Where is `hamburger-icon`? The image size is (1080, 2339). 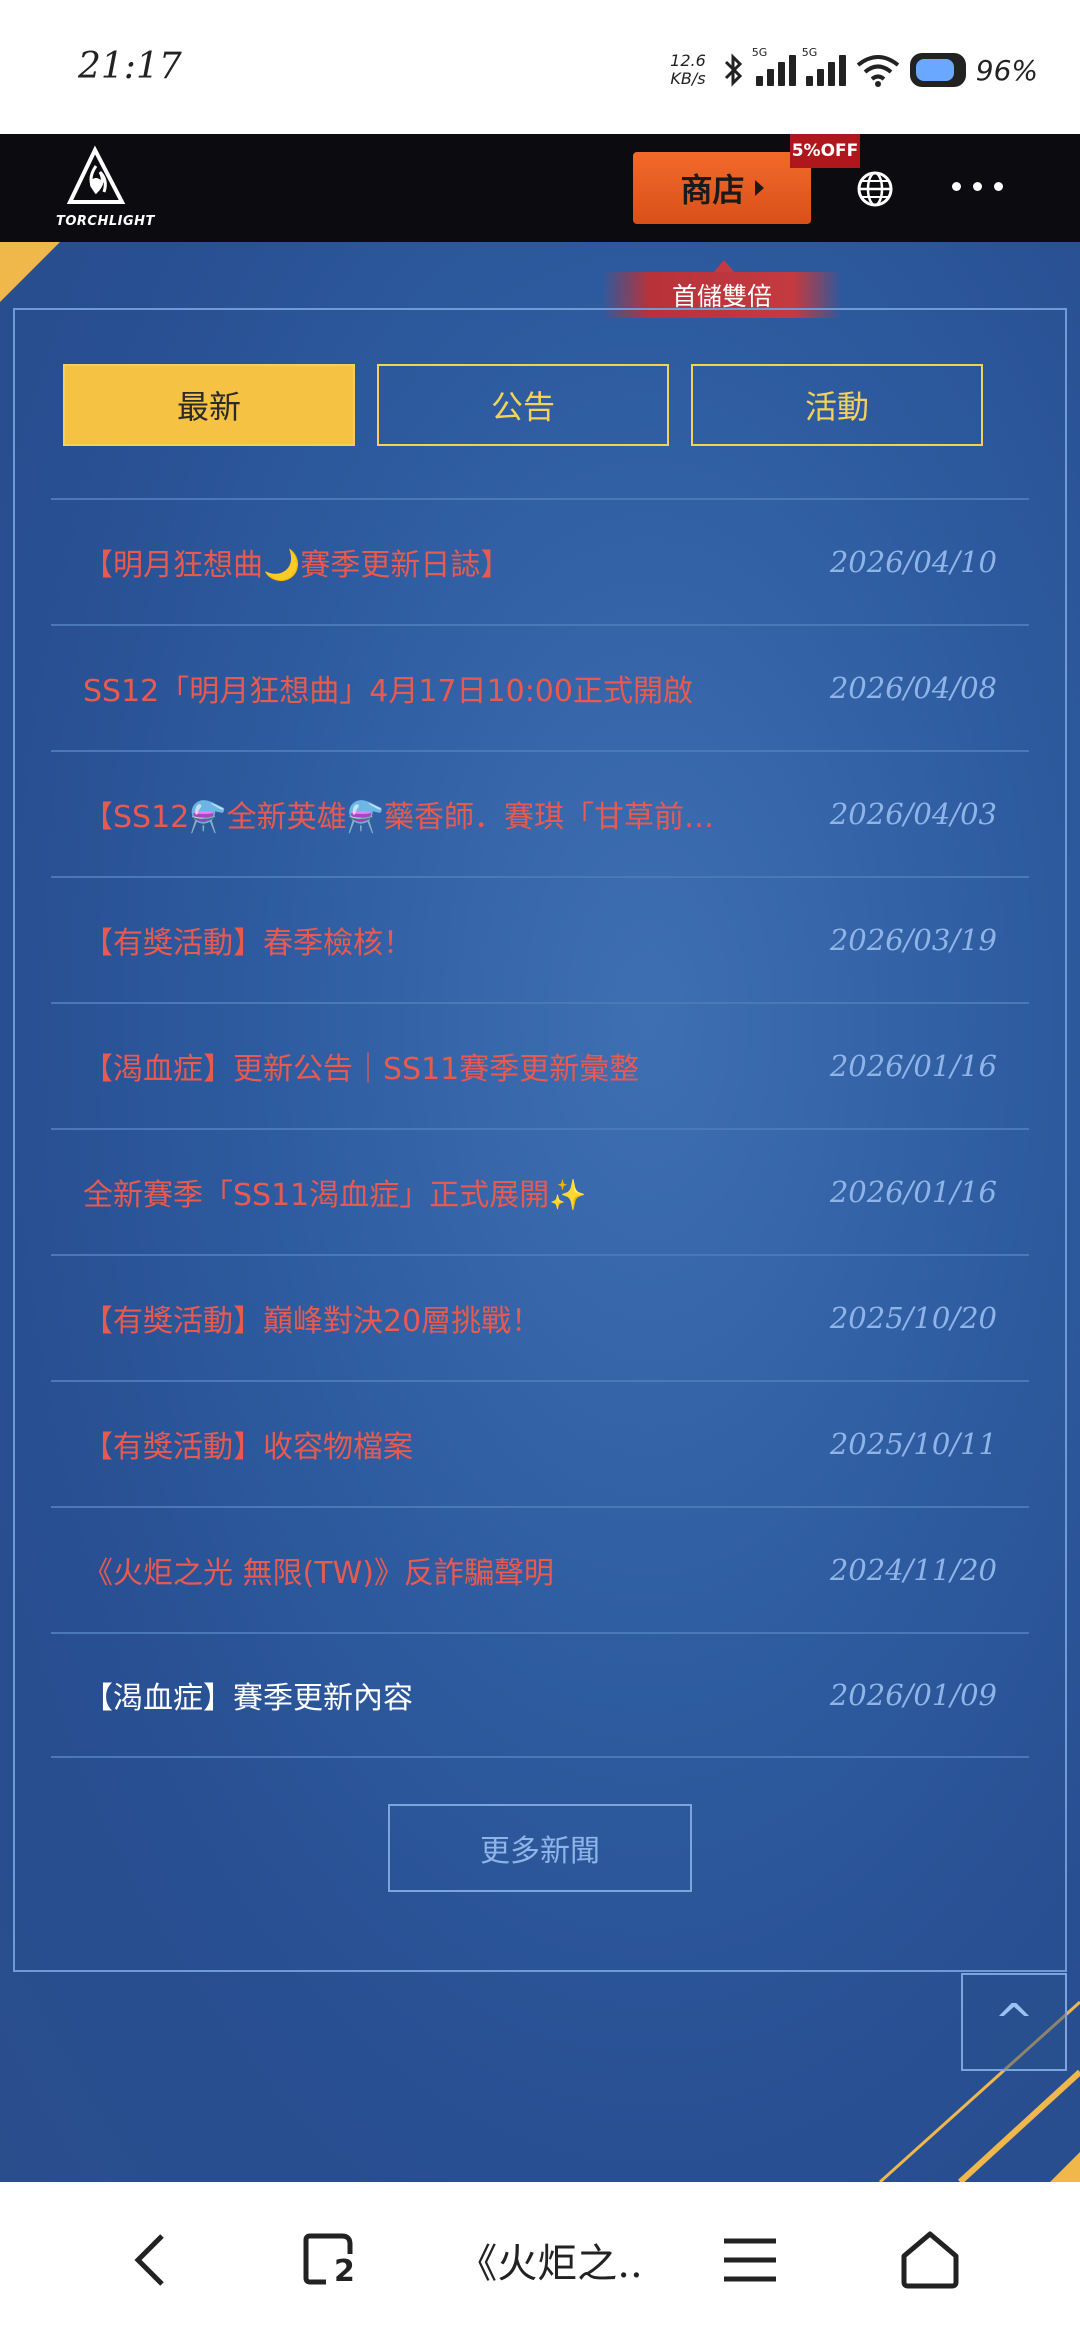
hamburger-icon is located at coordinates (750, 2260).